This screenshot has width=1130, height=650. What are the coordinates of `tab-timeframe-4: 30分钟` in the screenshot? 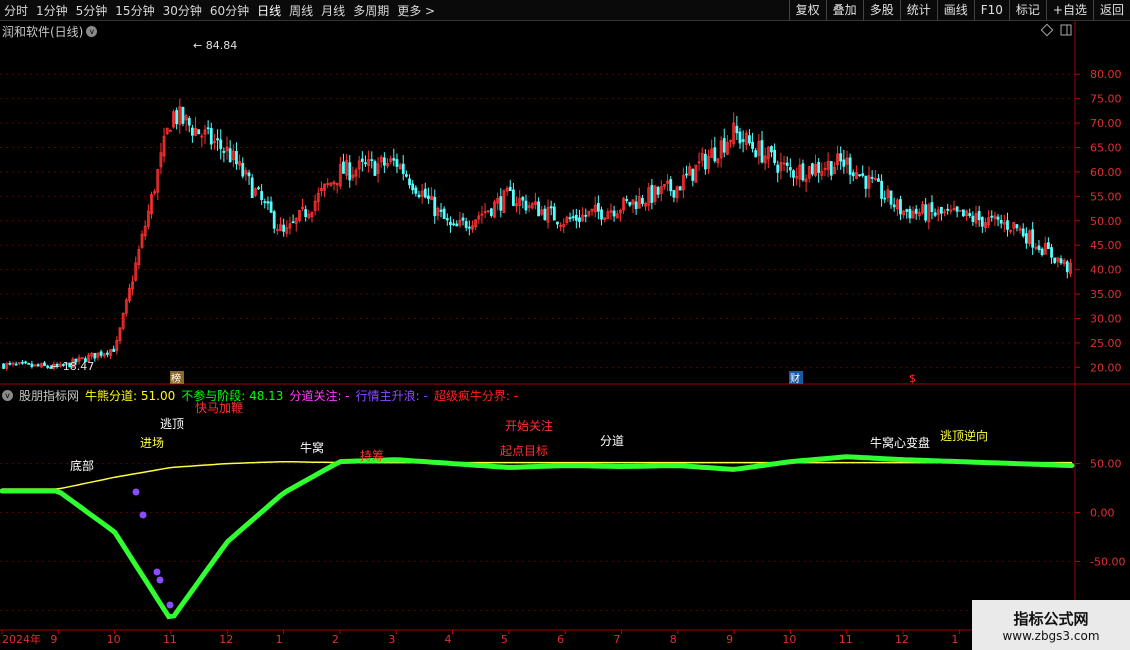 It's located at (182, 10).